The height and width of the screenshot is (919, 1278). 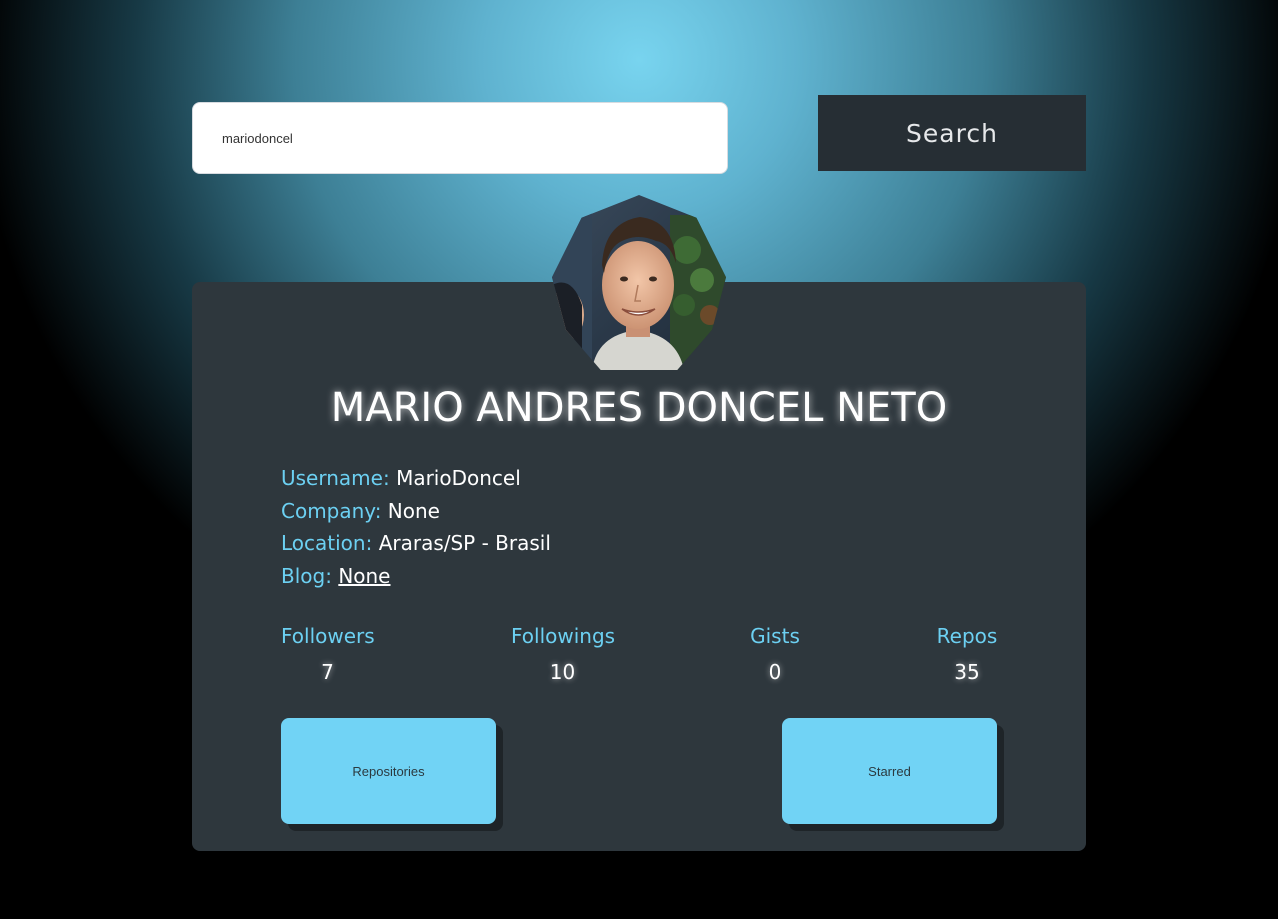 What do you see at coordinates (563, 654) in the screenshot?
I see `stat-followings: Followings 10` at bounding box center [563, 654].